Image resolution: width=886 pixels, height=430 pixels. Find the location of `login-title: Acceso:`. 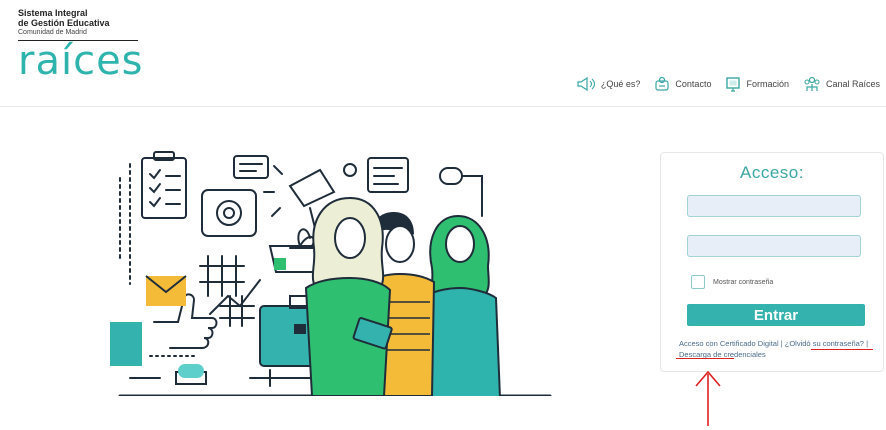

login-title: Acceso: is located at coordinates (772, 172).